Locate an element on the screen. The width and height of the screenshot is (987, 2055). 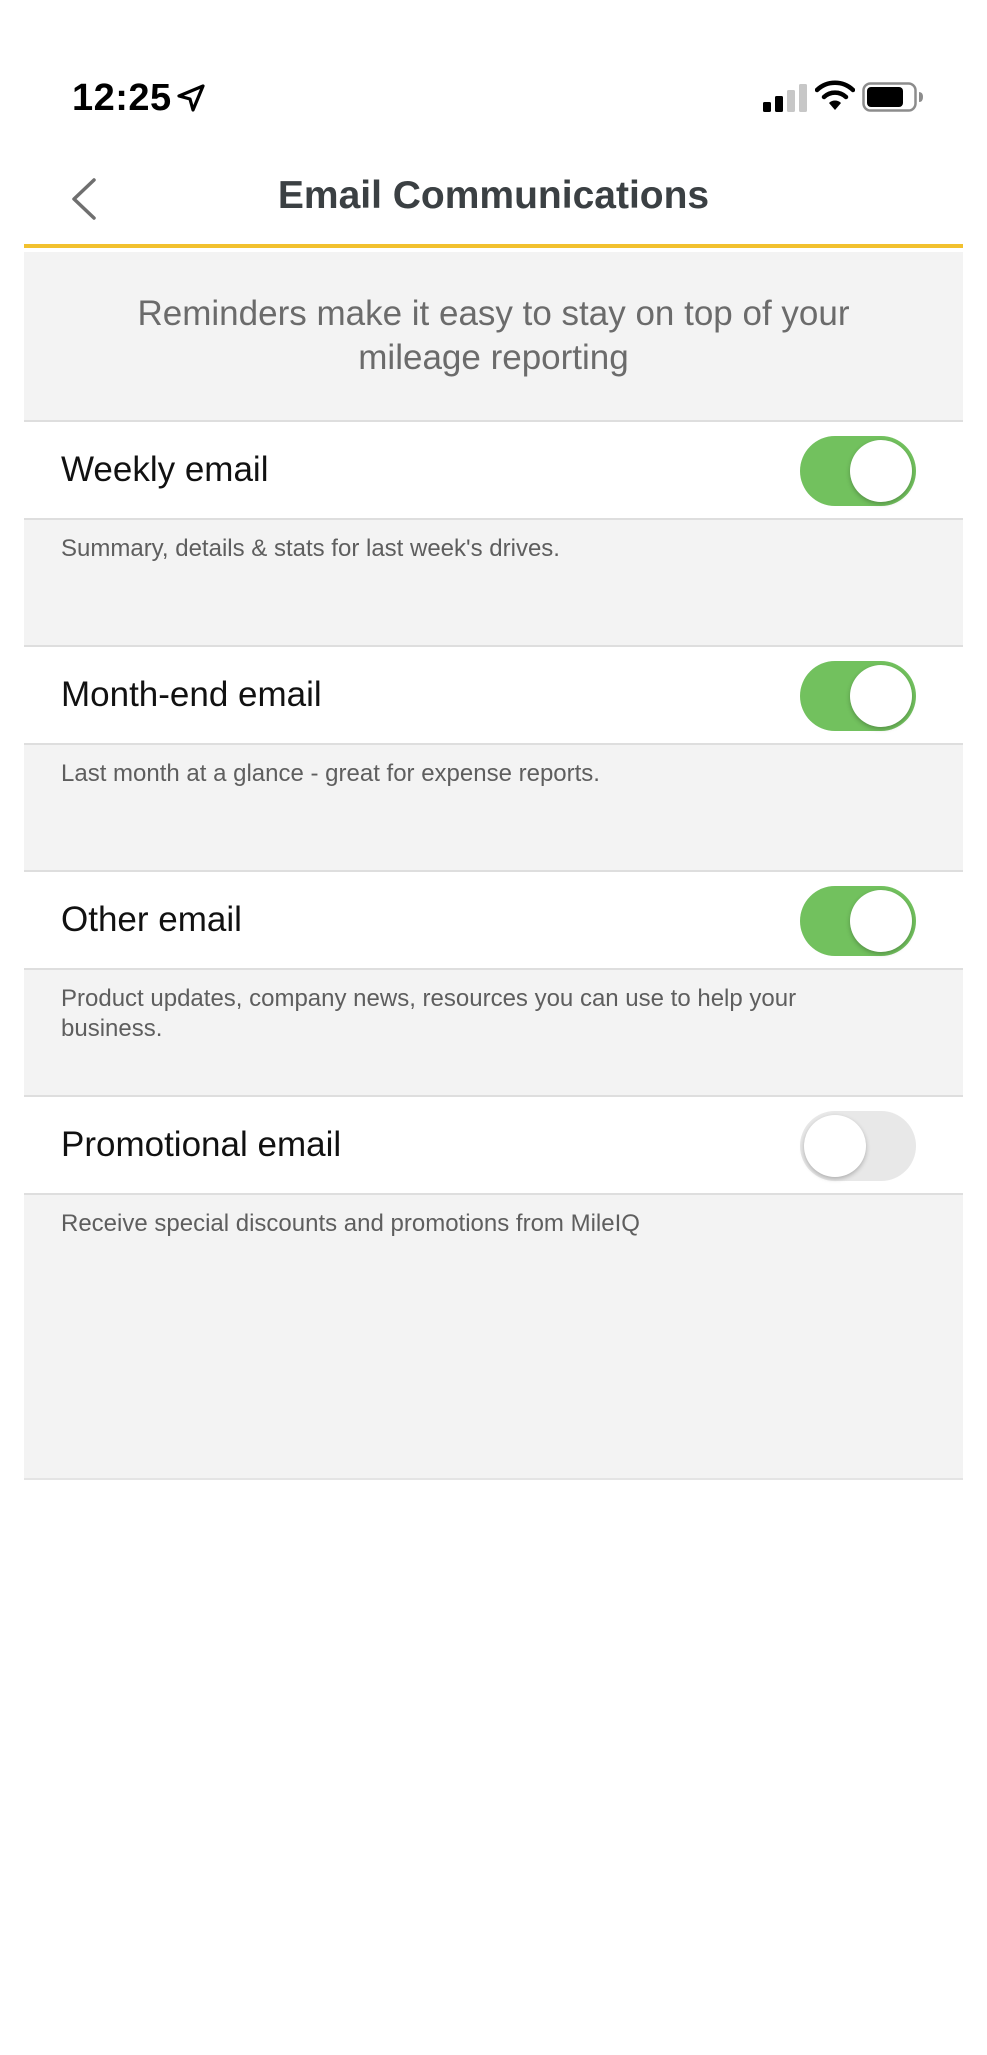
setting-label: Promotional email is located at coordinates (201, 1144).